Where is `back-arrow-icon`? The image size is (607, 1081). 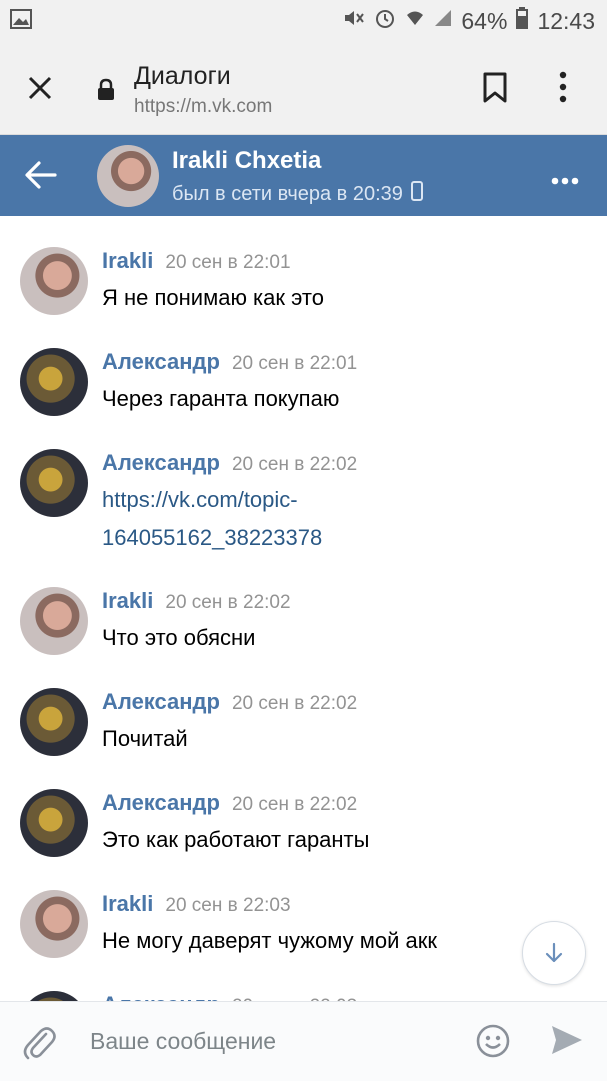
back-arrow-icon is located at coordinates (41, 177).